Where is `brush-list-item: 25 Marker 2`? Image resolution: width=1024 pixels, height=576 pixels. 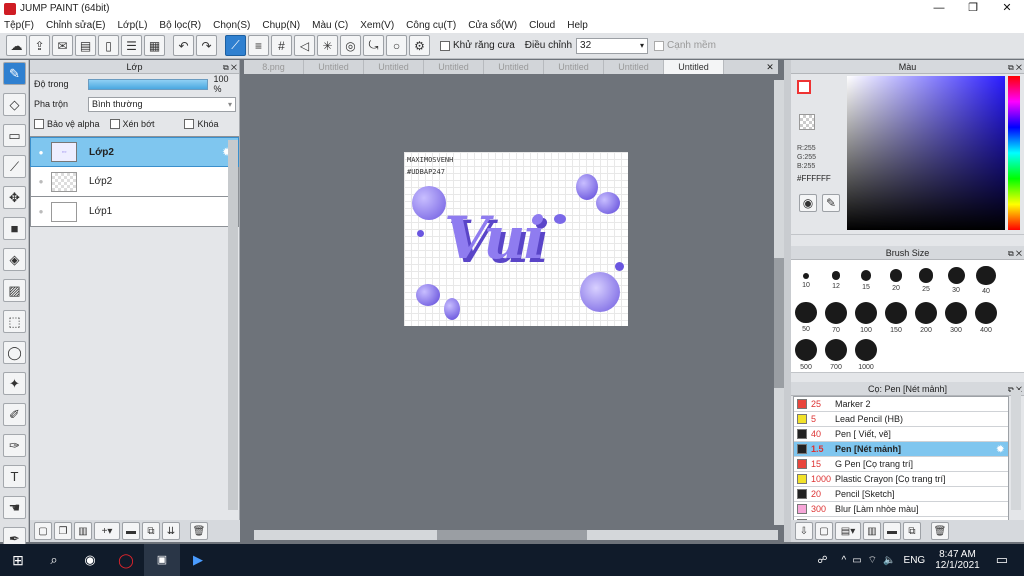 brush-list-item: 25 Marker 2 is located at coordinates (901, 404).